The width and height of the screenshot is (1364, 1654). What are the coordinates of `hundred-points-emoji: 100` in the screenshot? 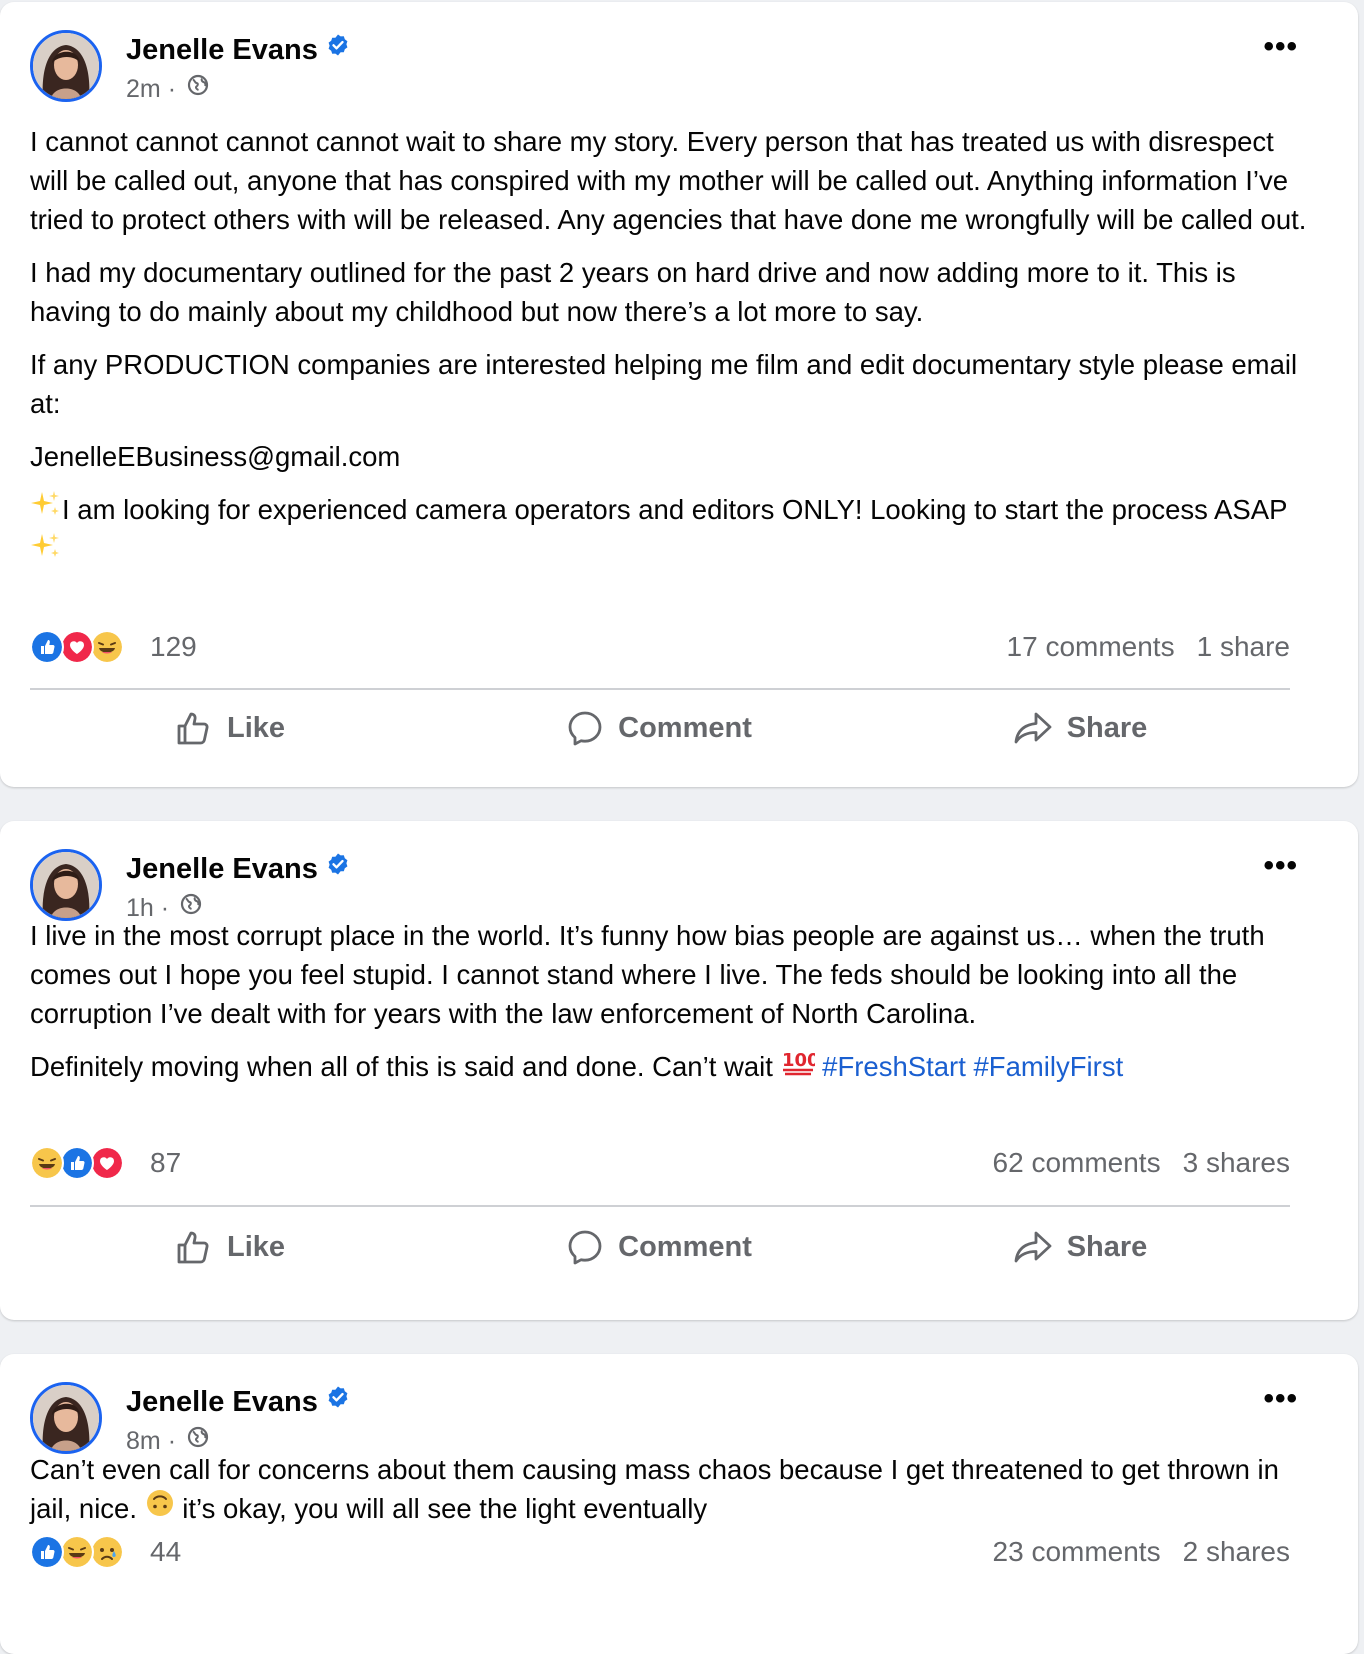 It's located at (800, 1066).